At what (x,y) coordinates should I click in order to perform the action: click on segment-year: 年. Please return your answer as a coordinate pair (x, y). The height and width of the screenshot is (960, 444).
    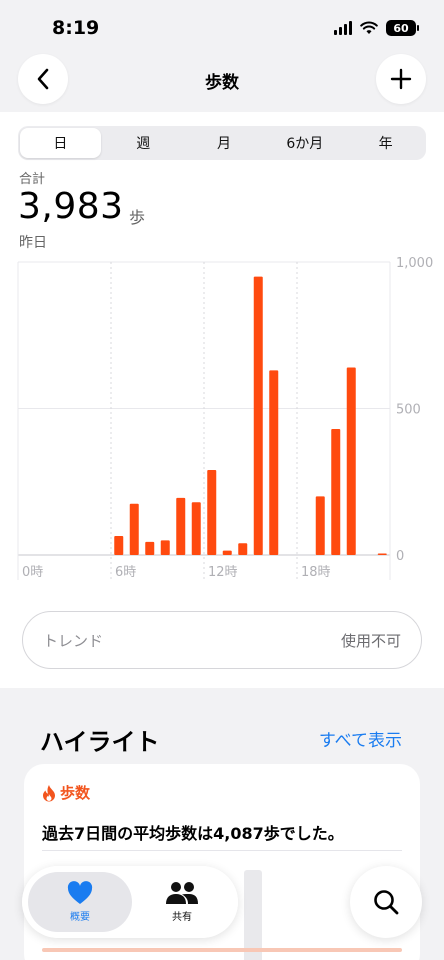
    Looking at the image, I should click on (385, 143).